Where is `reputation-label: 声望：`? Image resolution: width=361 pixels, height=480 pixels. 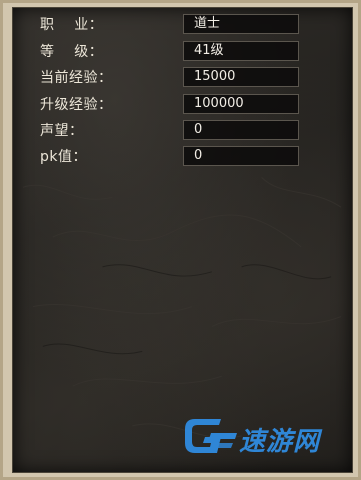 reputation-label: 声望： is located at coordinates (62, 131).